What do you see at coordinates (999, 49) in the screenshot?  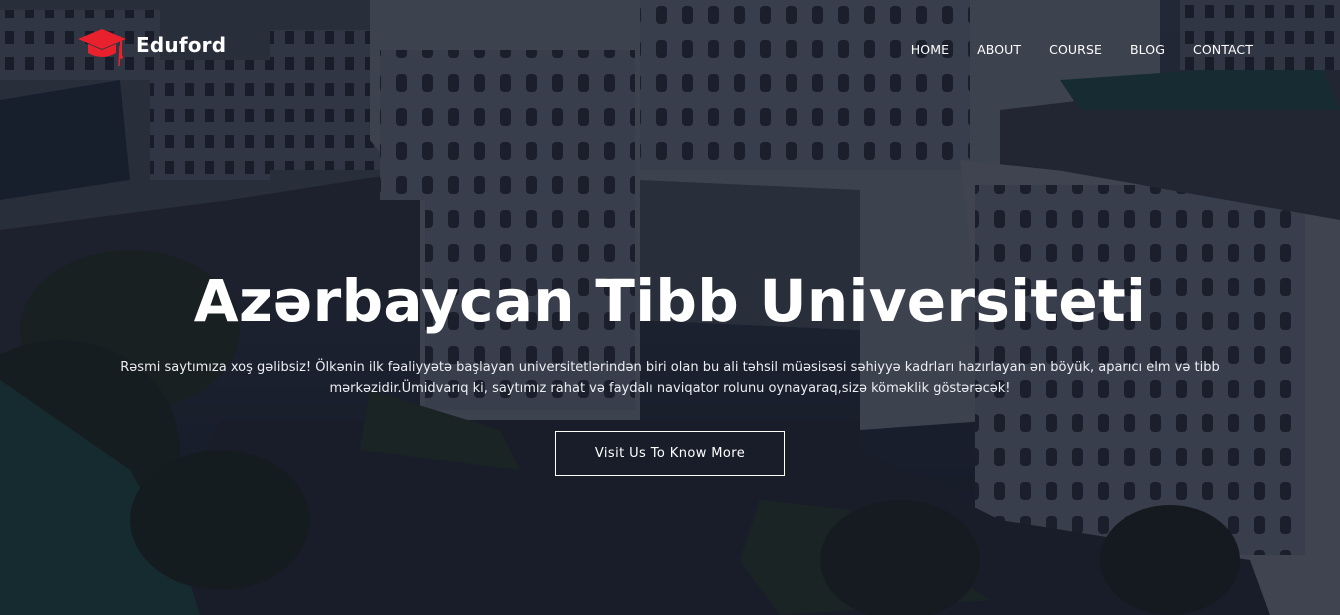 I see `nav-link-about: ABOUT` at bounding box center [999, 49].